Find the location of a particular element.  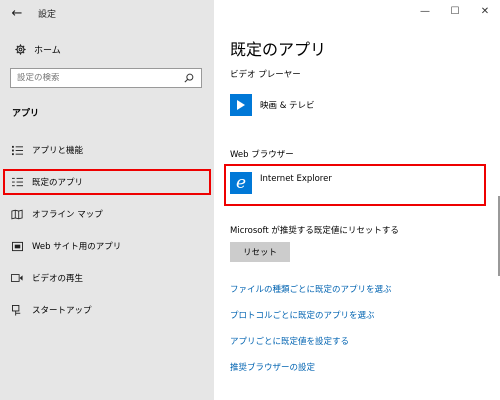

maximize-icon: ☐ is located at coordinates (455, 11).